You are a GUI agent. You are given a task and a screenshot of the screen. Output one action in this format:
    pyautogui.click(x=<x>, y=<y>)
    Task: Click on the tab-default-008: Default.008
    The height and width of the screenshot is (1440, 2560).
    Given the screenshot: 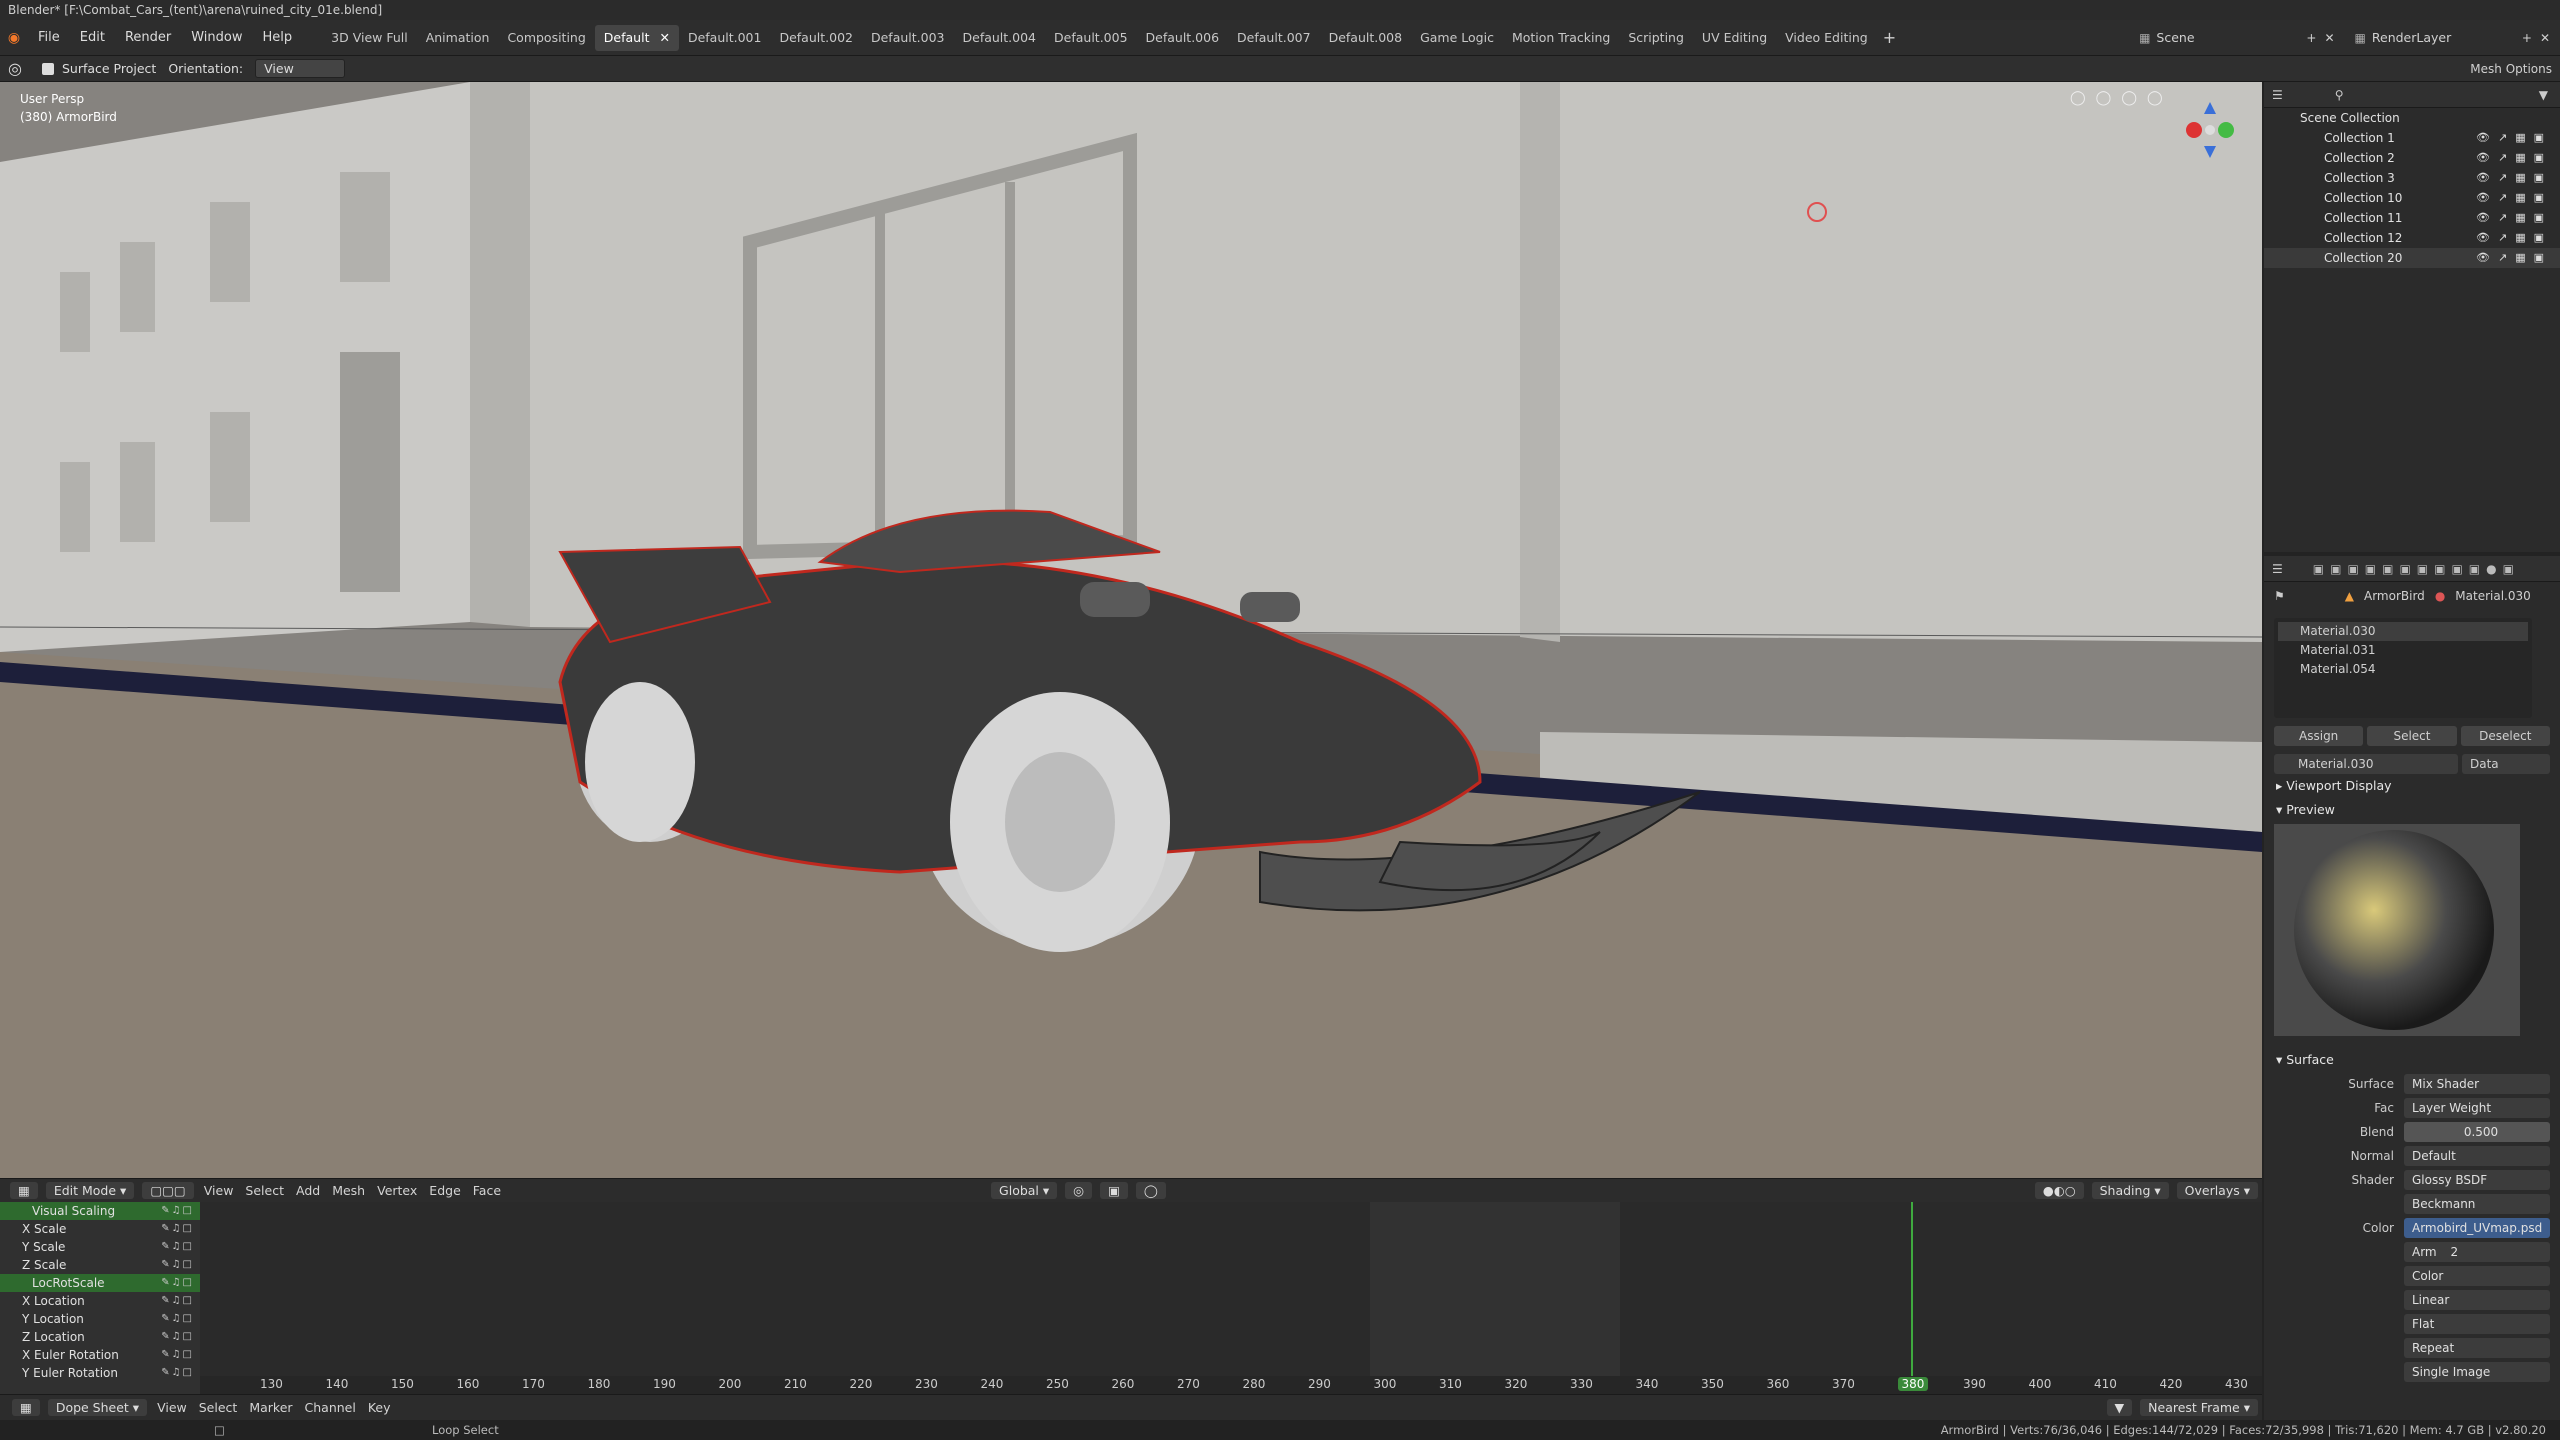 What is the action you would take?
    pyautogui.click(x=1366, y=38)
    